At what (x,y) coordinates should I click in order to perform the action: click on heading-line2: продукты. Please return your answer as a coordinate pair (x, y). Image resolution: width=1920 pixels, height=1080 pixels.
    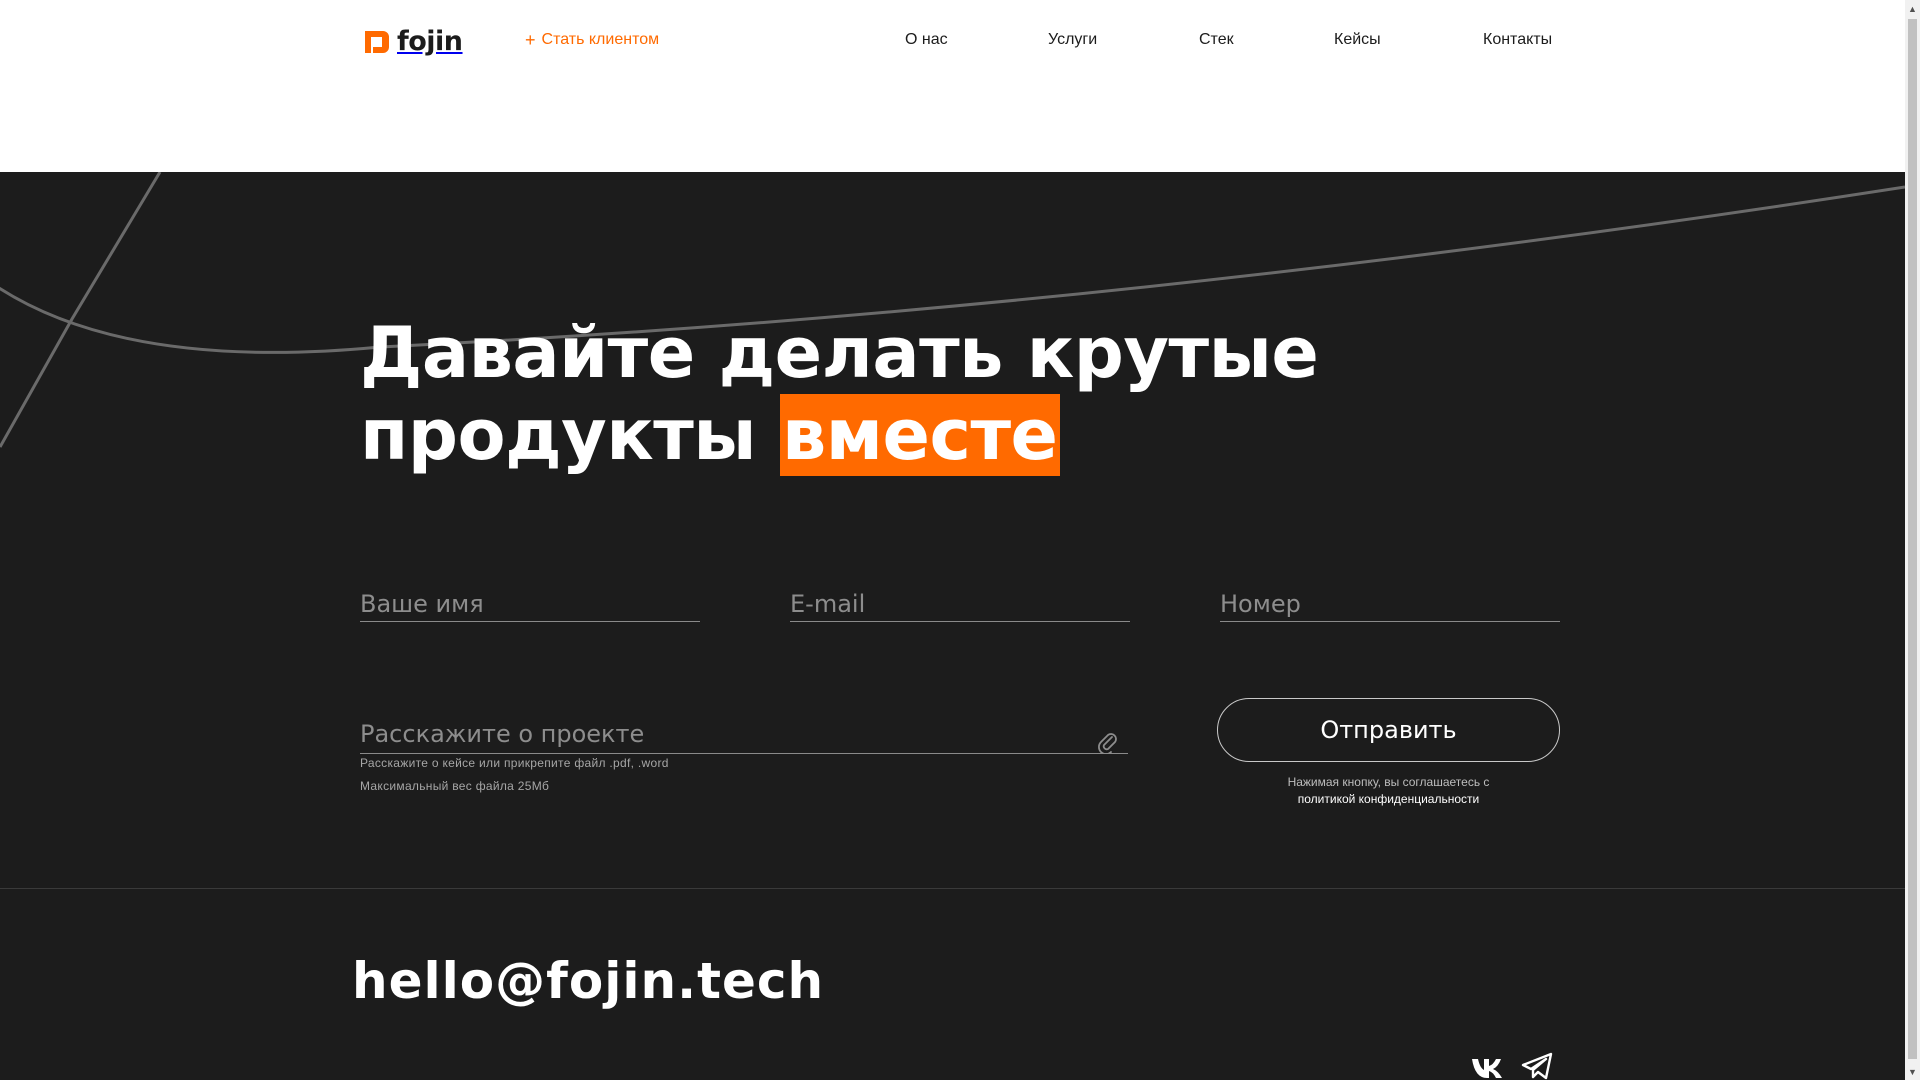
    Looking at the image, I should click on (558, 435).